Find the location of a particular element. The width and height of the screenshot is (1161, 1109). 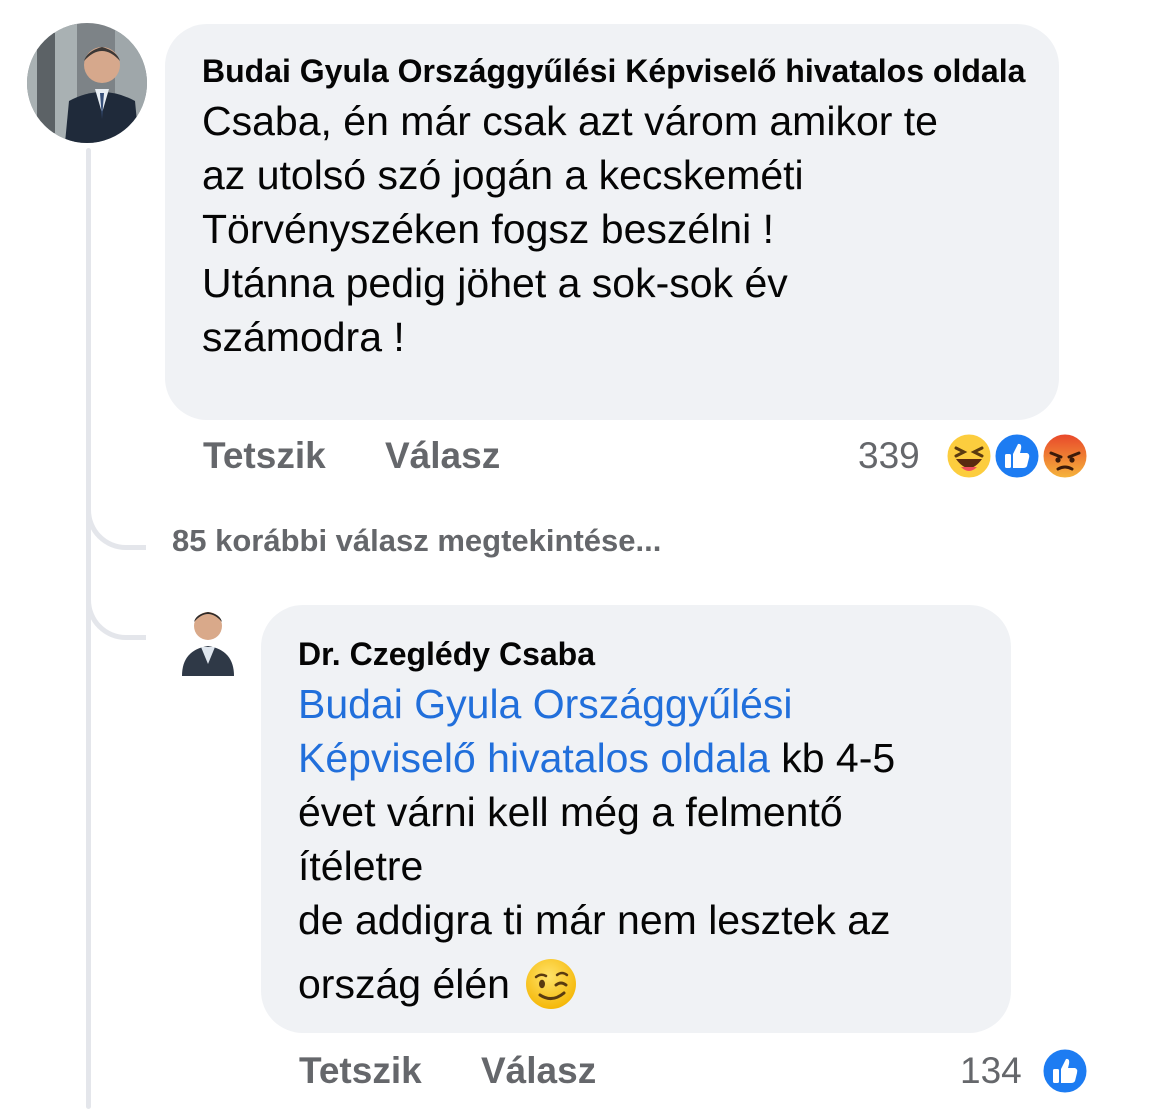

thread-line is located at coordinates (88, 628).